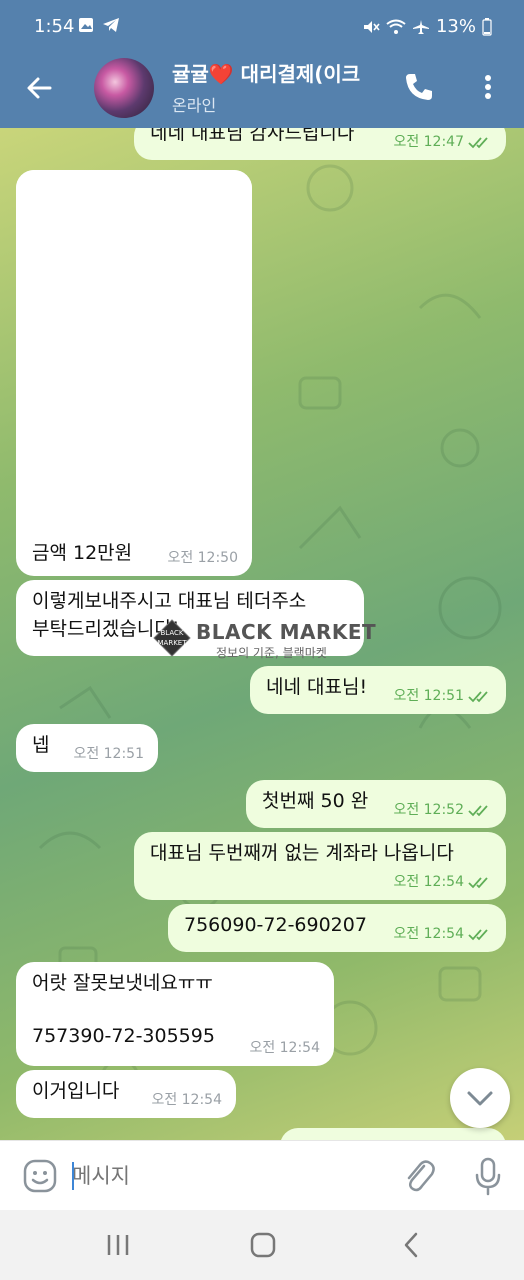 This screenshot has height=1280, width=524. Describe the element at coordinates (419, 87) in the screenshot. I see `phone-icon` at that location.